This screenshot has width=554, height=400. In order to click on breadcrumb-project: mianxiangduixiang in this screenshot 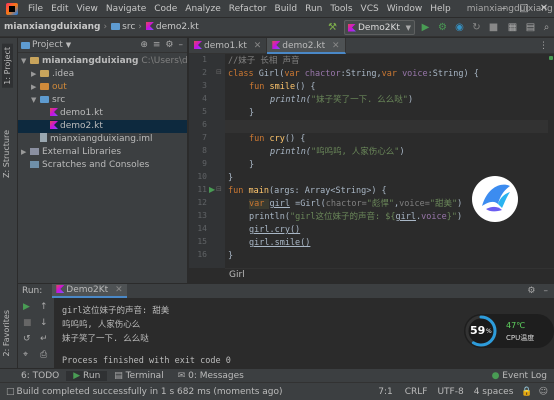, I will do `click(52, 27)`.